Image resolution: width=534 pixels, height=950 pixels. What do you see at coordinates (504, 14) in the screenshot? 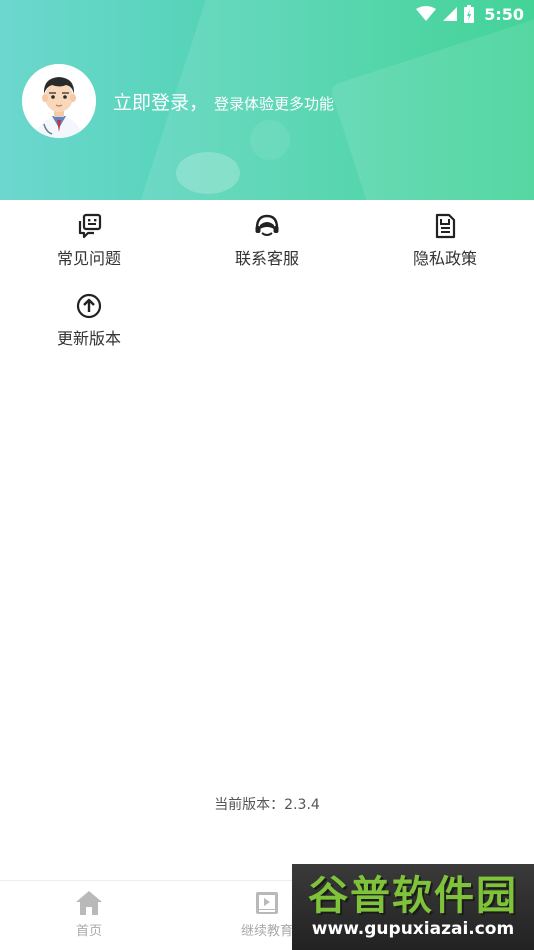
I see `status-time: 5:50` at bounding box center [504, 14].